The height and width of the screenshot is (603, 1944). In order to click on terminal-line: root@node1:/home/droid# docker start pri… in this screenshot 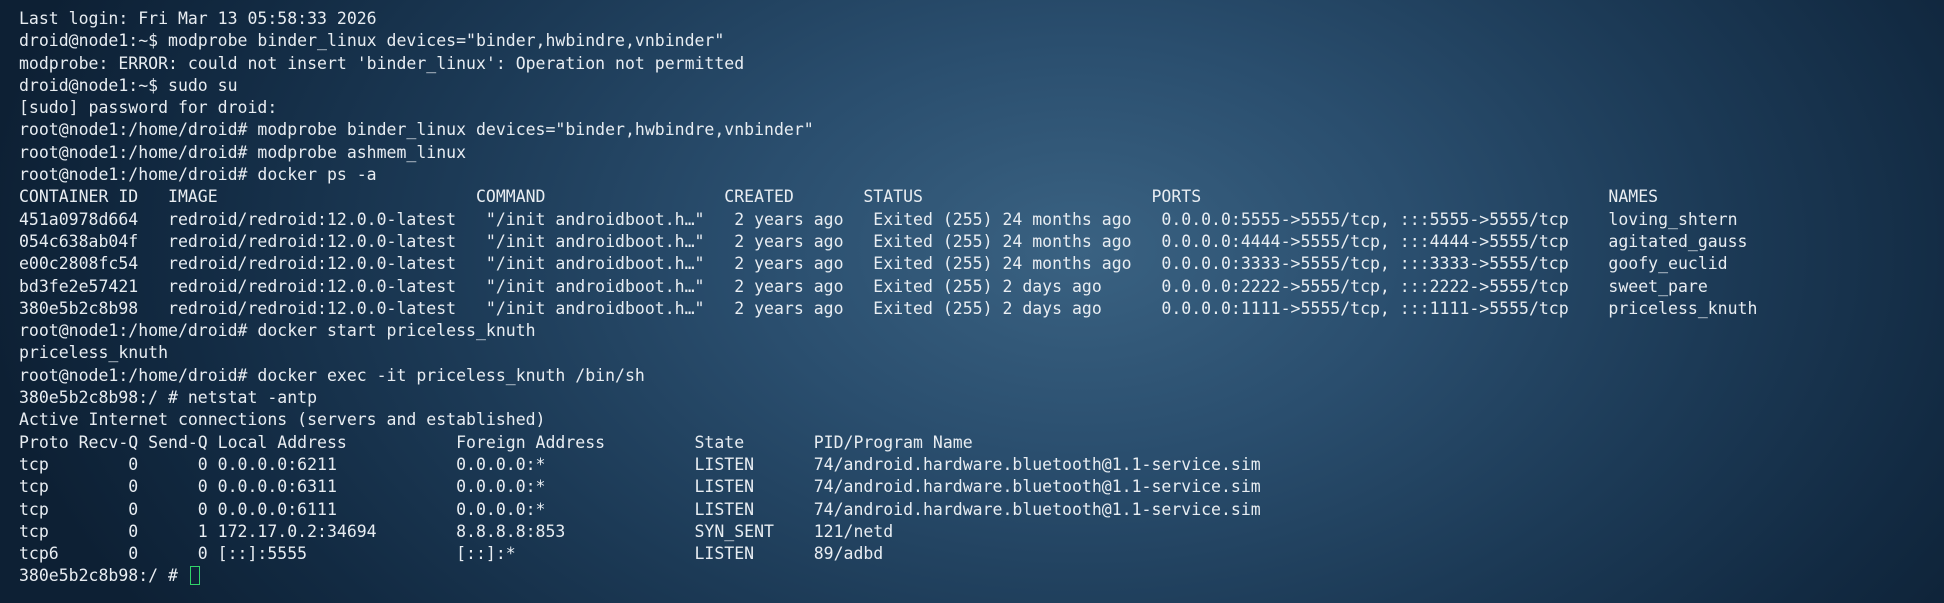, I will do `click(277, 331)`.